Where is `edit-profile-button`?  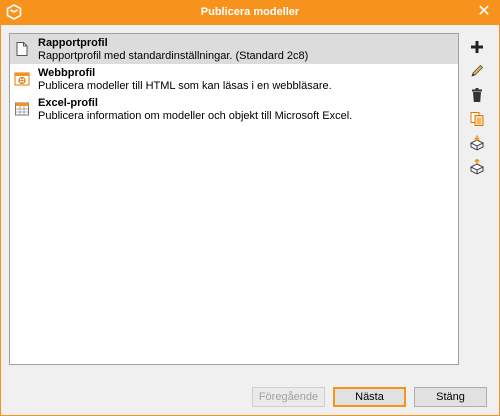 edit-profile-button is located at coordinates (477, 71).